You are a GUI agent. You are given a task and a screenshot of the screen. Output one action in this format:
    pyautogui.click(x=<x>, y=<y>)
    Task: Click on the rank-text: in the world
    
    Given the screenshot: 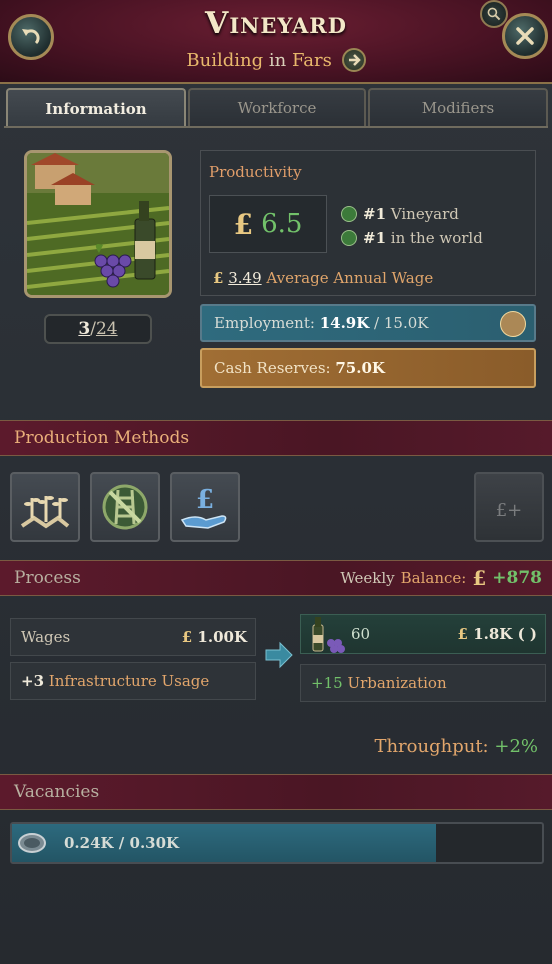 What is the action you would take?
    pyautogui.click(x=436, y=238)
    